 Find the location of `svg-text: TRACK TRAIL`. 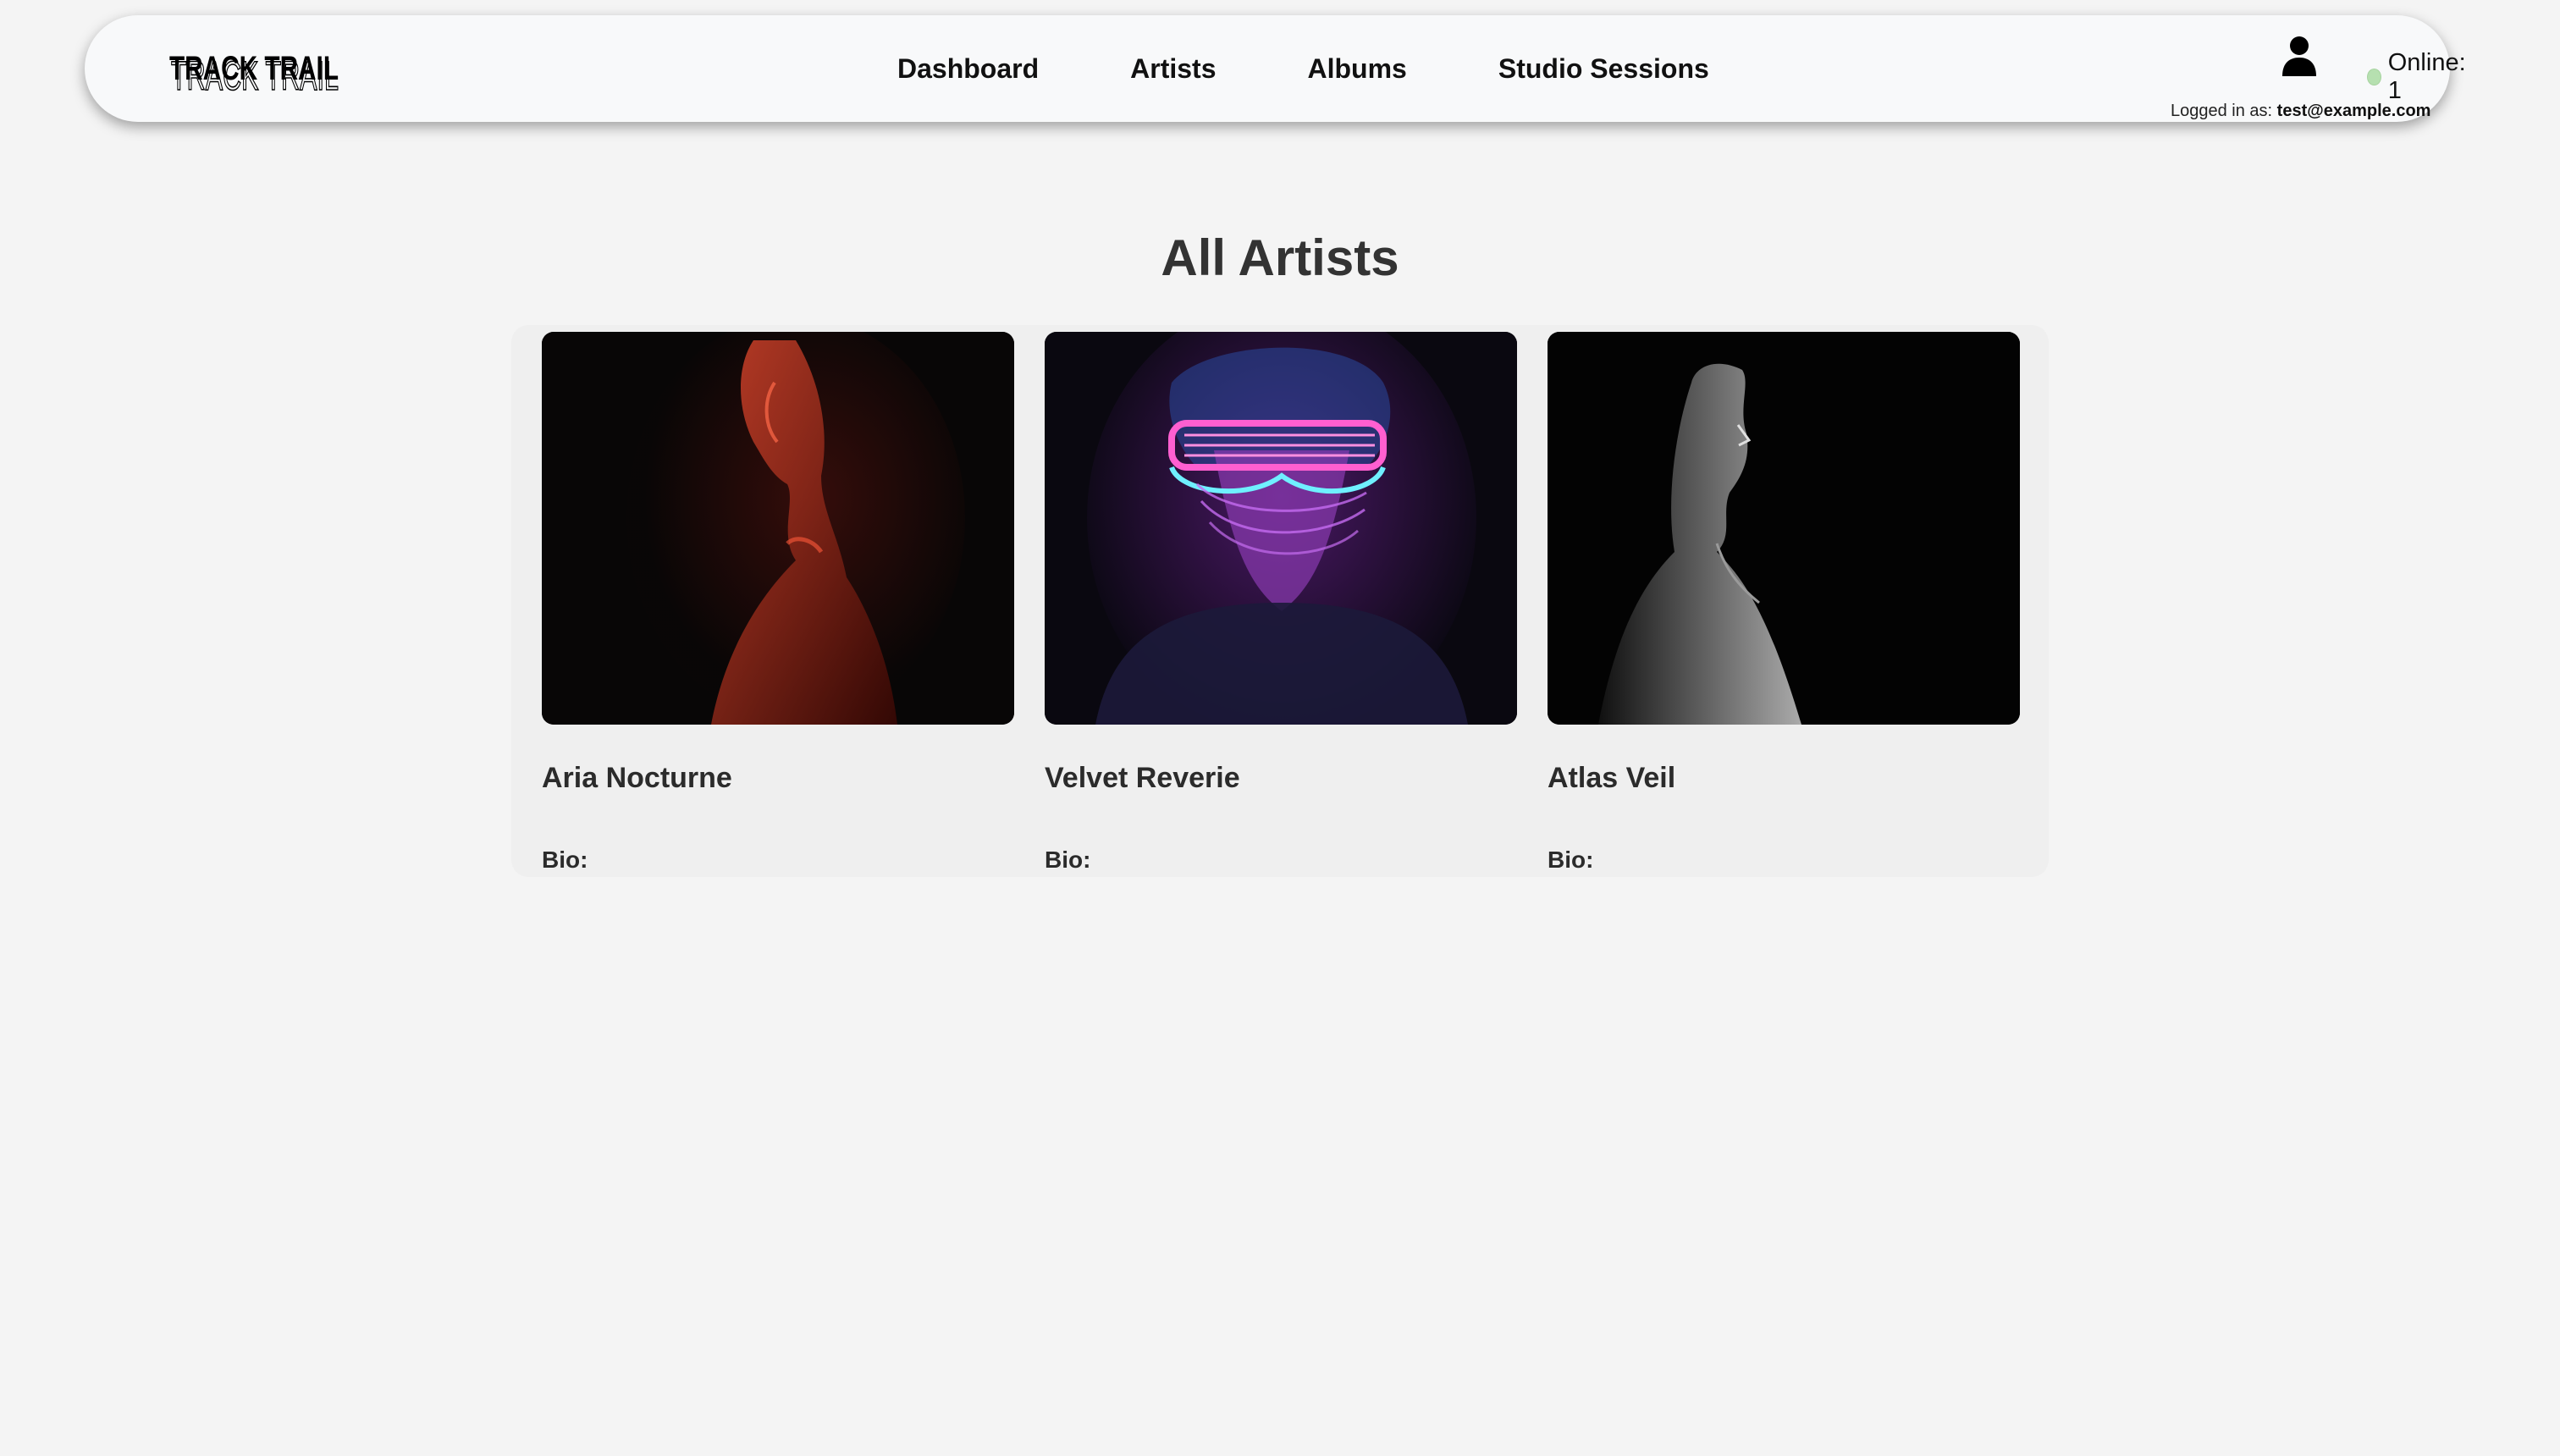

svg-text: TRACK TRAIL is located at coordinates (255, 76).